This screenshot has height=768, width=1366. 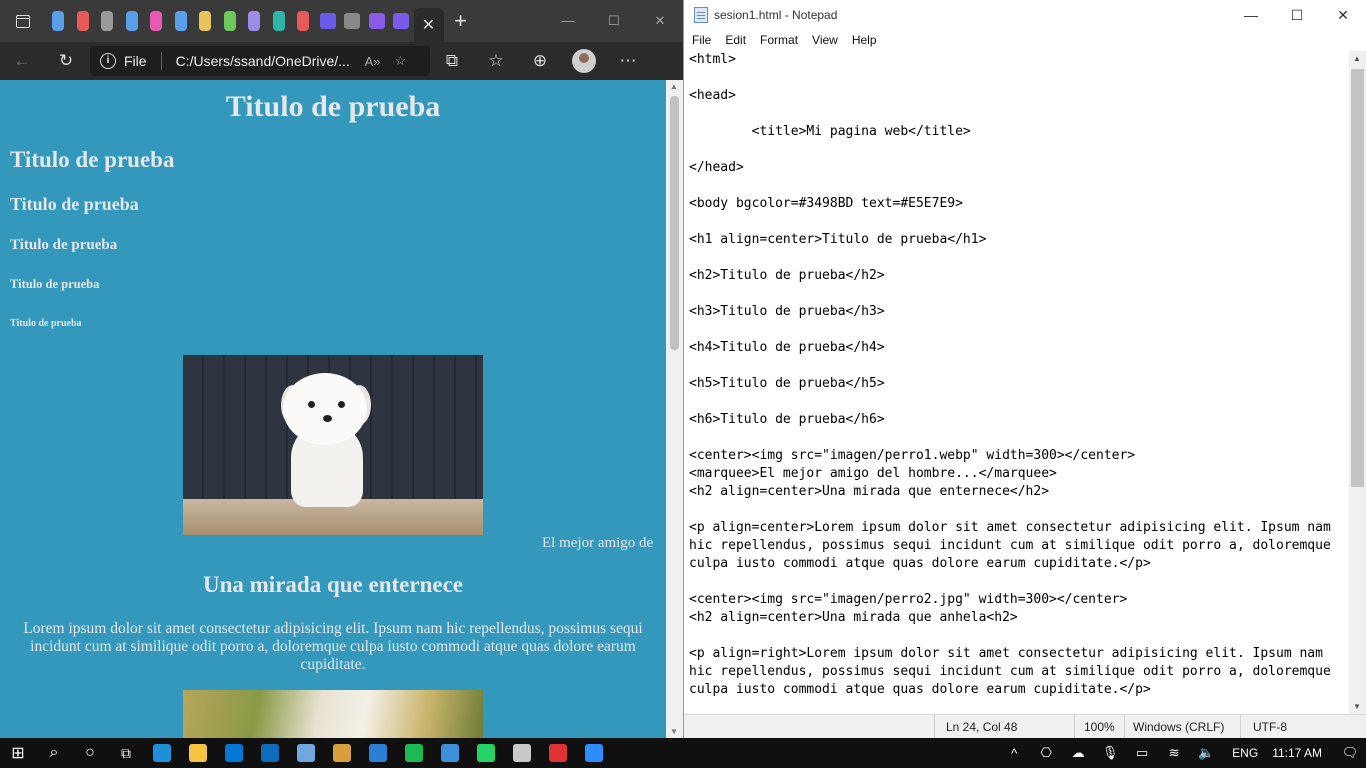 I want to click on page-heading-h2: Titulo de prueba, so click(x=92, y=159).